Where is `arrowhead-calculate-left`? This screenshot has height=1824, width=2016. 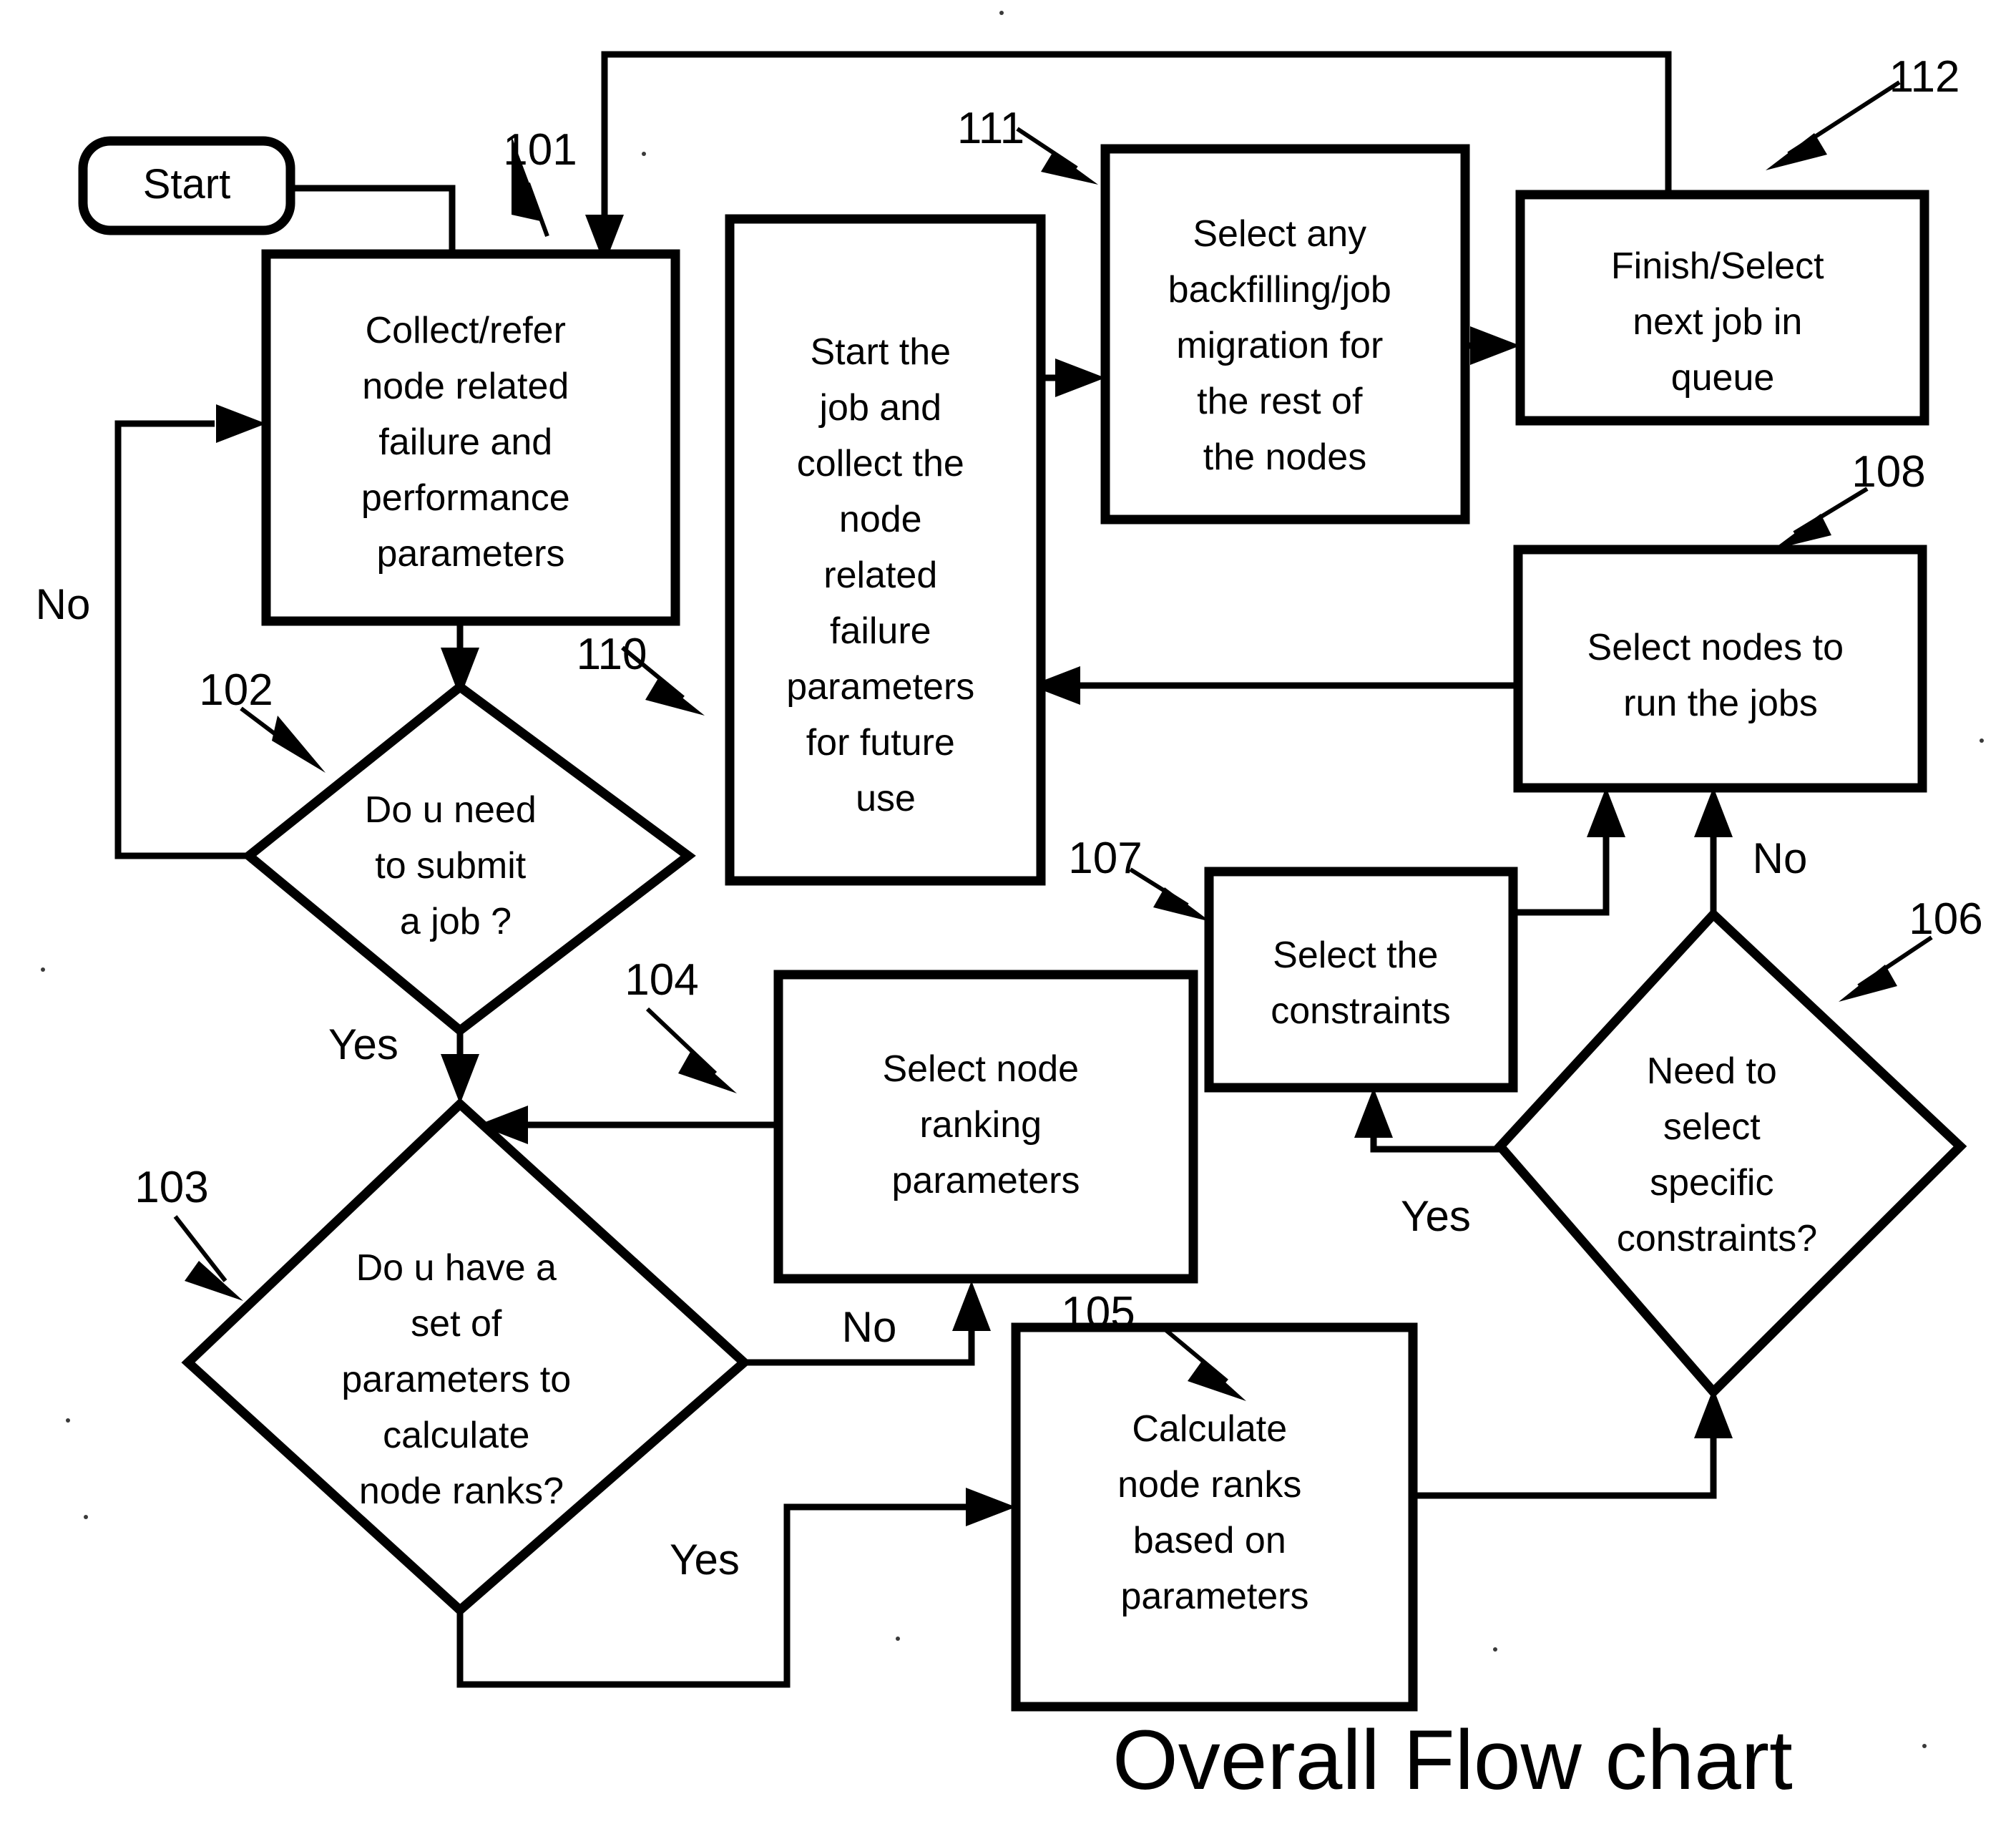
arrowhead-calculate-left is located at coordinates (991, 1507).